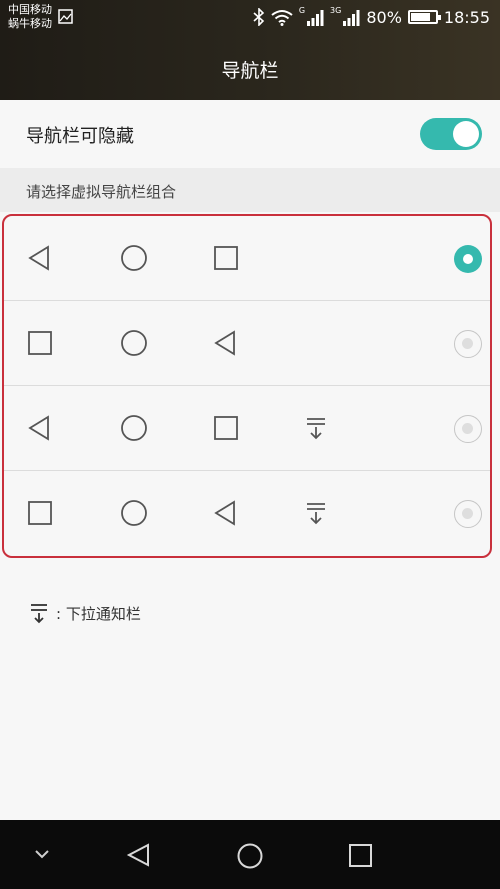 The image size is (500, 889). What do you see at coordinates (468, 259) in the screenshot?
I see `radio-selected` at bounding box center [468, 259].